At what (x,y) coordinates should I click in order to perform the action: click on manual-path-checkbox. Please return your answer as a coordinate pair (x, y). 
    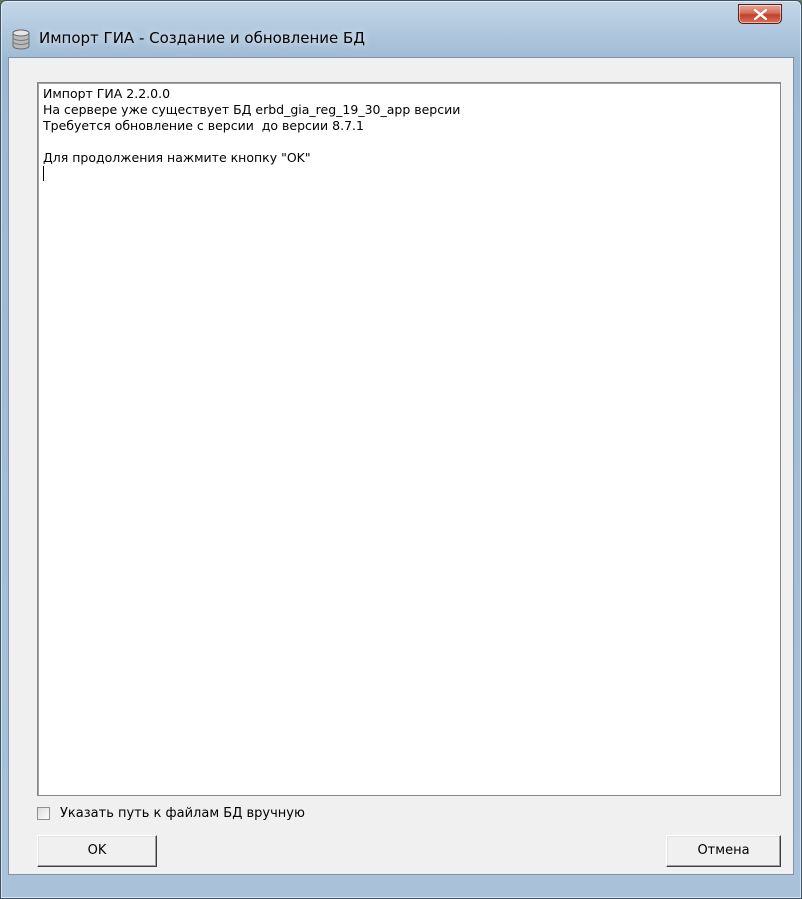
    Looking at the image, I should click on (43, 813).